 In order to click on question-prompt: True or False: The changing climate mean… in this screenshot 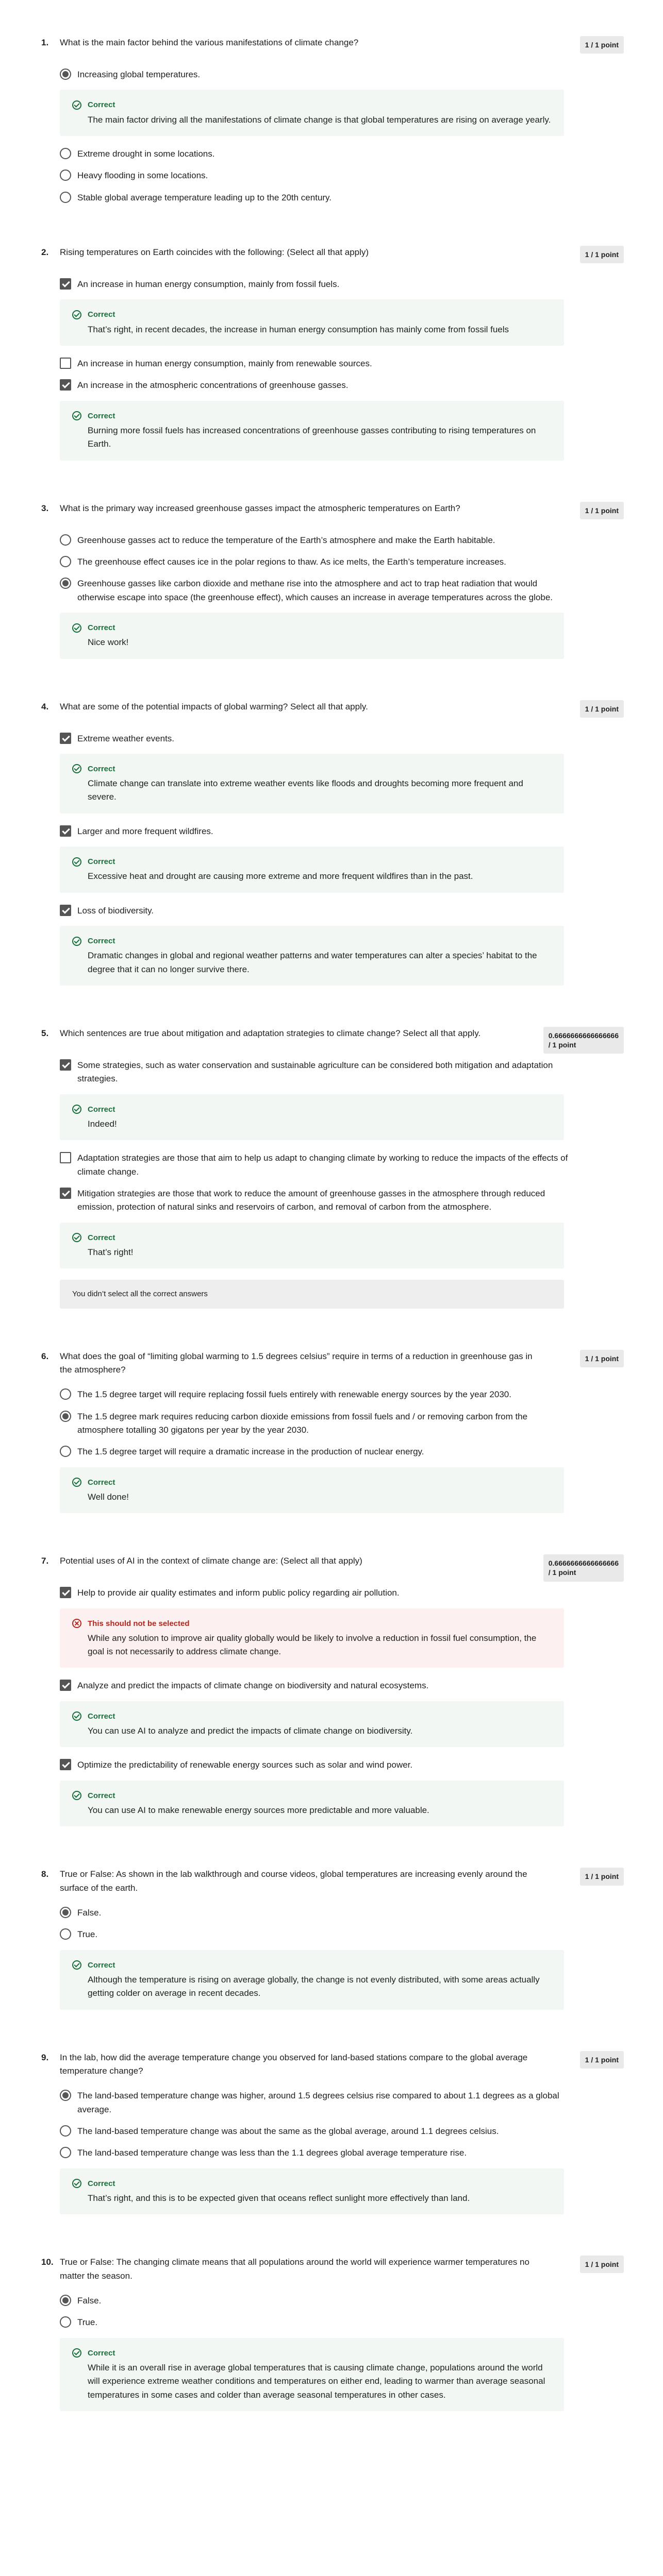, I will do `click(294, 2269)`.